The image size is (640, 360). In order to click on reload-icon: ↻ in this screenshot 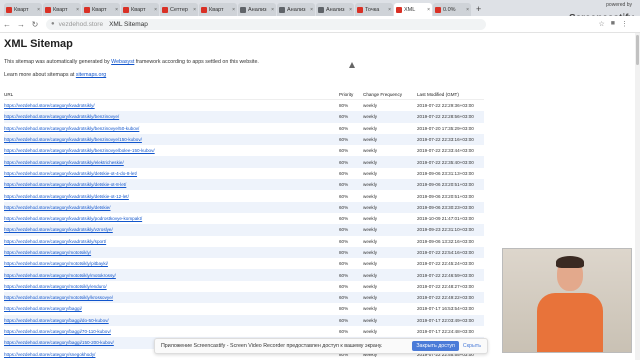, I will do `click(35, 24)`.